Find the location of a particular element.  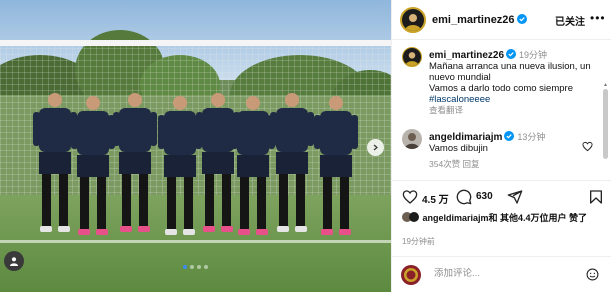

share-icon is located at coordinates (515, 197).